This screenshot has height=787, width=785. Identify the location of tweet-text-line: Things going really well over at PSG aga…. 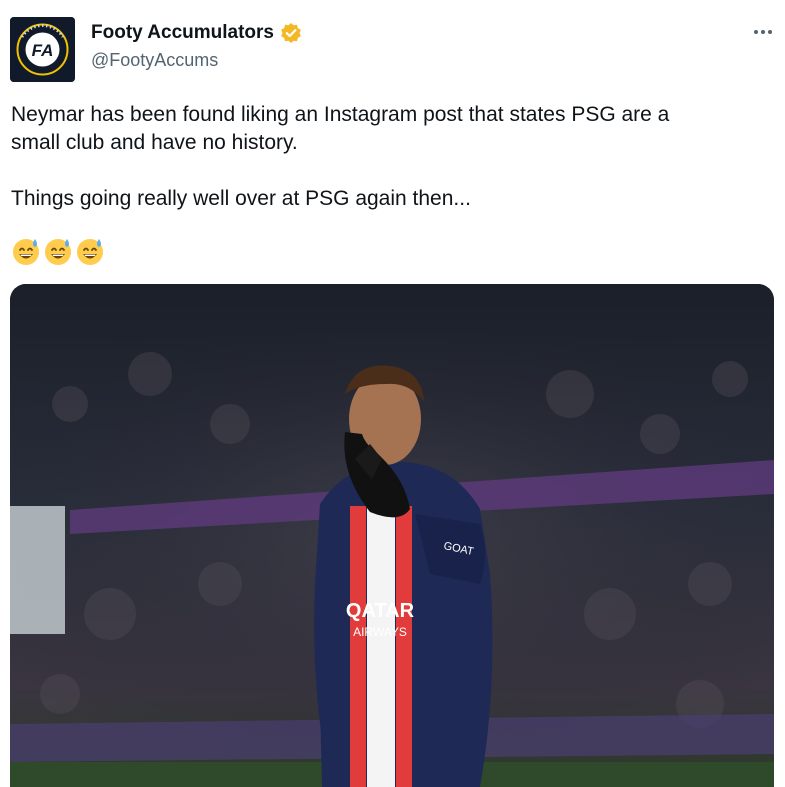
(241, 198).